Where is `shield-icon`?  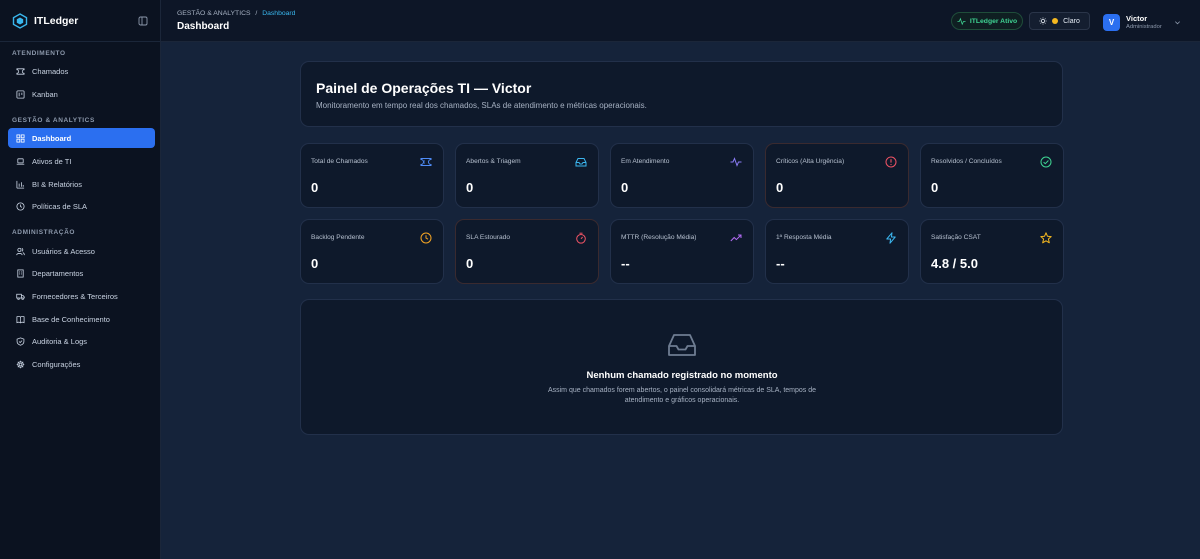 shield-icon is located at coordinates (20, 341).